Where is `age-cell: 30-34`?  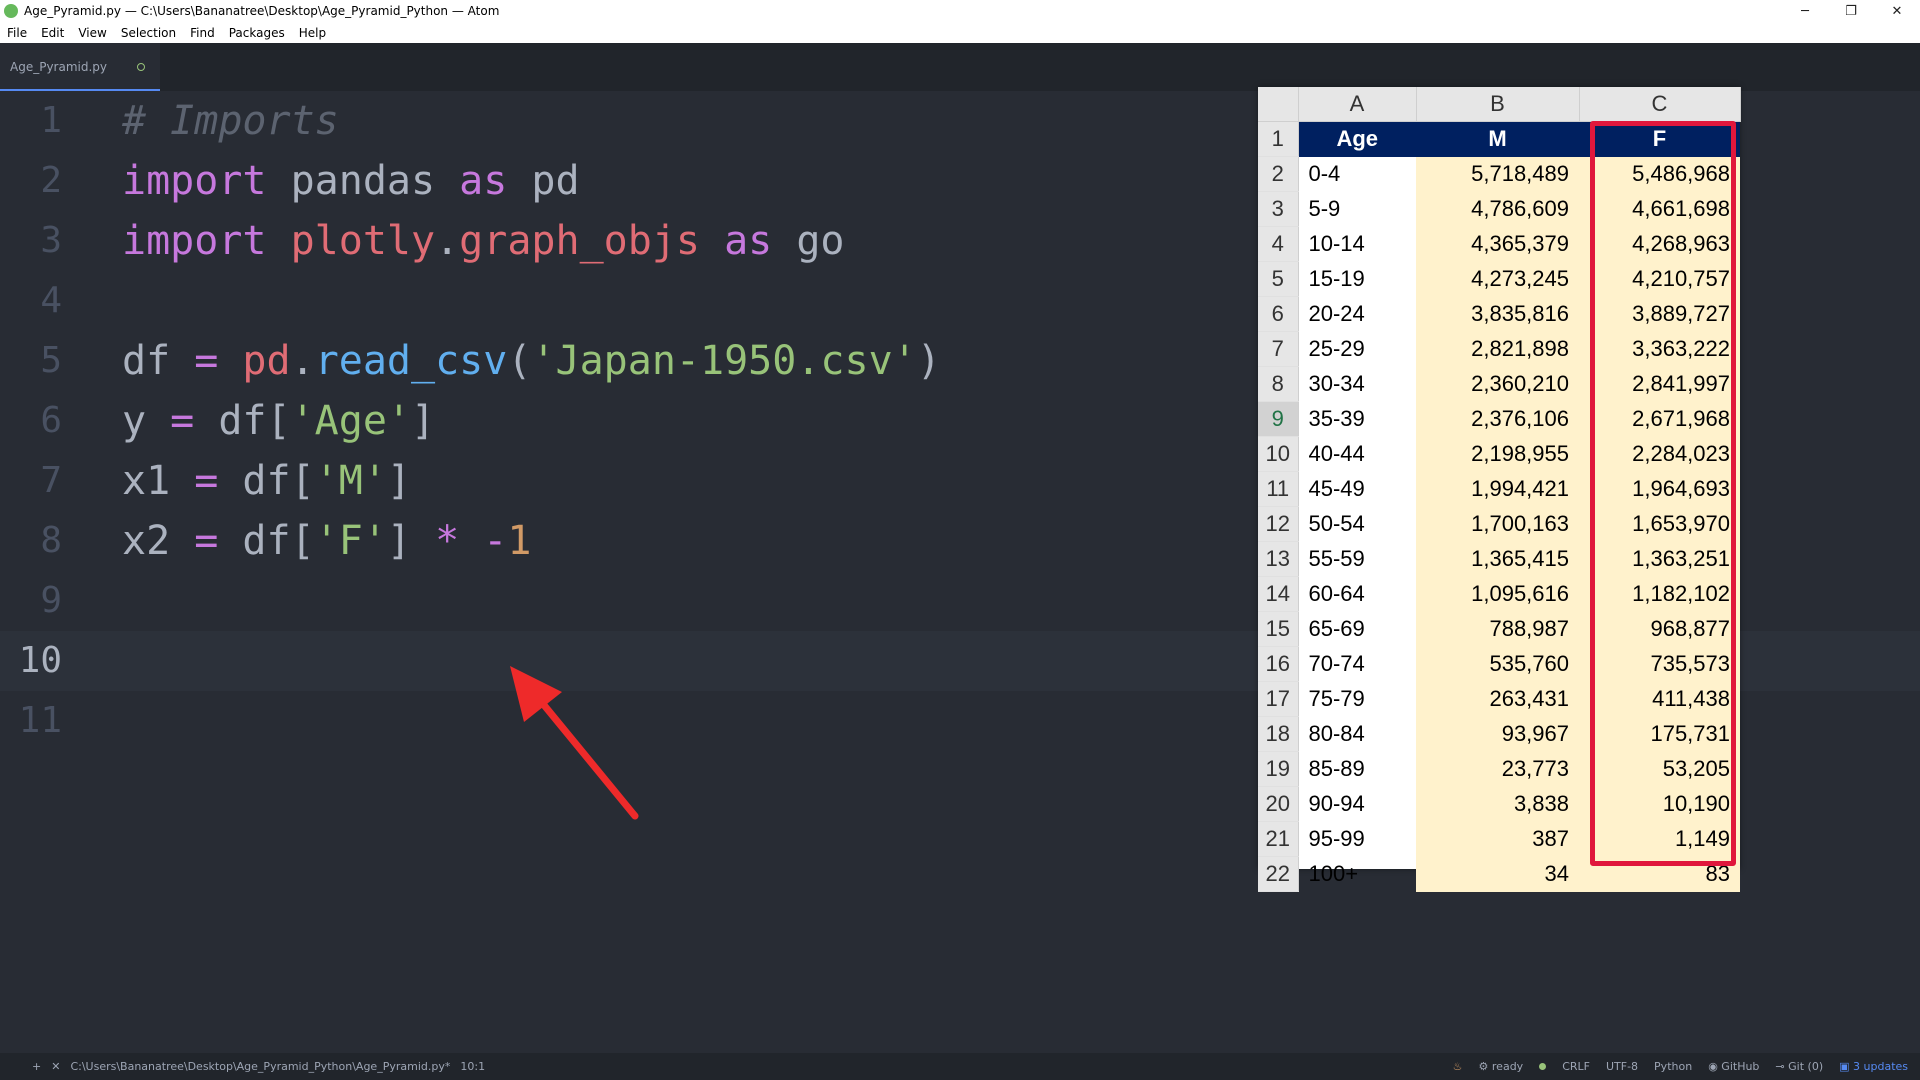 age-cell: 30-34 is located at coordinates (1357, 384).